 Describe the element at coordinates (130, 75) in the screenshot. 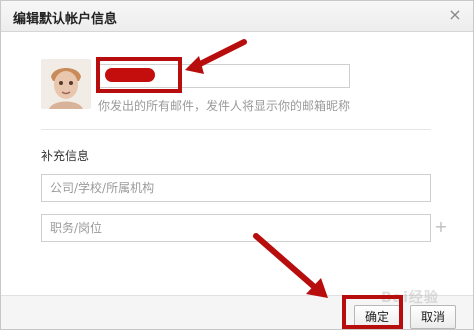

I see `redacted-name` at that location.